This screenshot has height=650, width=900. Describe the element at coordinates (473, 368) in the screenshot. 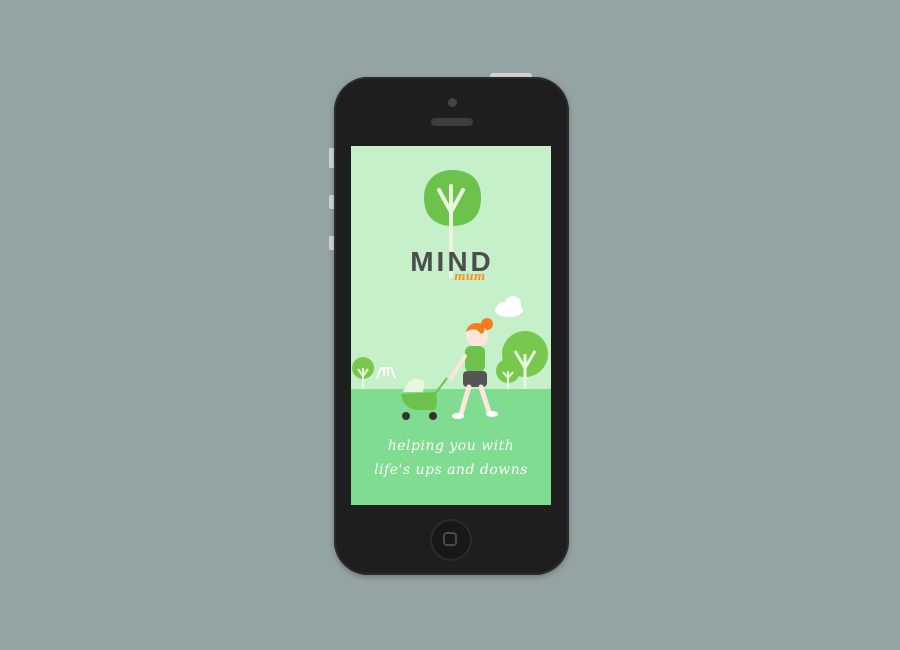

I see `mother-figure` at that location.